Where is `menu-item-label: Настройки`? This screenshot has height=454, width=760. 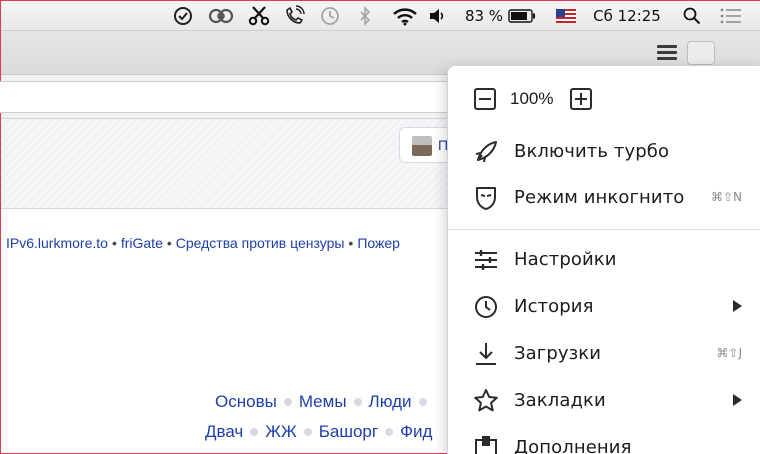
menu-item-label: Настройки is located at coordinates (565, 259).